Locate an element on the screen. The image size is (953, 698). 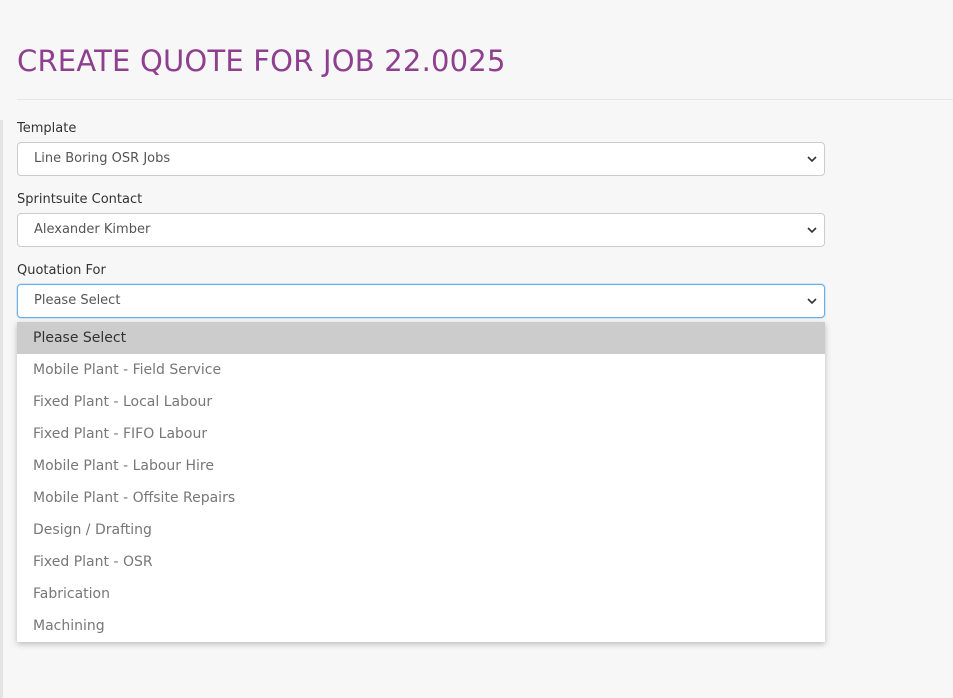
dropdown-option: Machining is located at coordinates (421, 626).